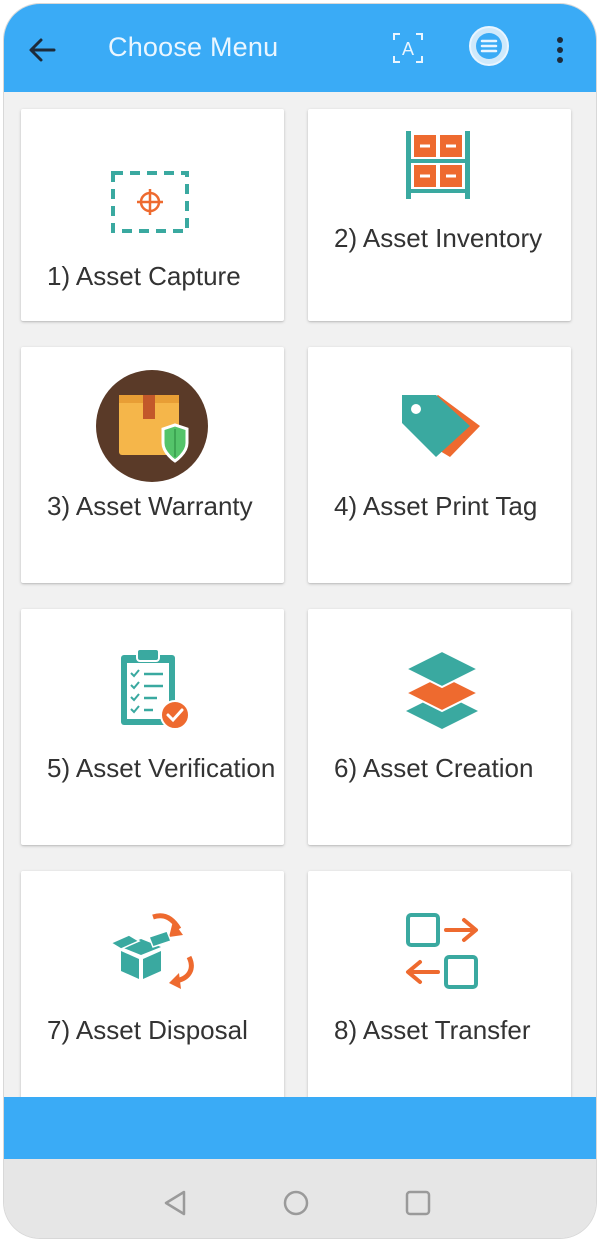 The width and height of the screenshot is (600, 1242). Describe the element at coordinates (154, 953) in the screenshot. I see `recycle-box-icon` at that location.